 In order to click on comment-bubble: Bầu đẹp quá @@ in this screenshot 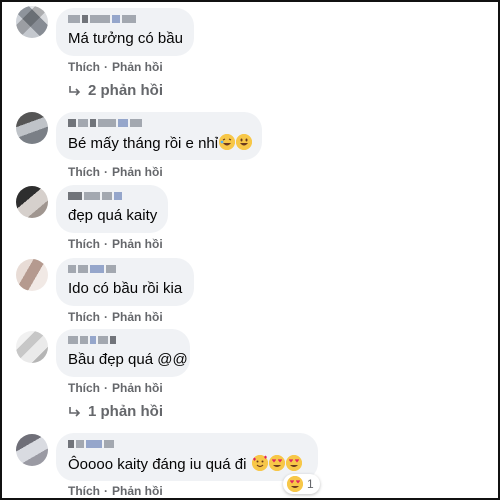, I will do `click(123, 353)`.